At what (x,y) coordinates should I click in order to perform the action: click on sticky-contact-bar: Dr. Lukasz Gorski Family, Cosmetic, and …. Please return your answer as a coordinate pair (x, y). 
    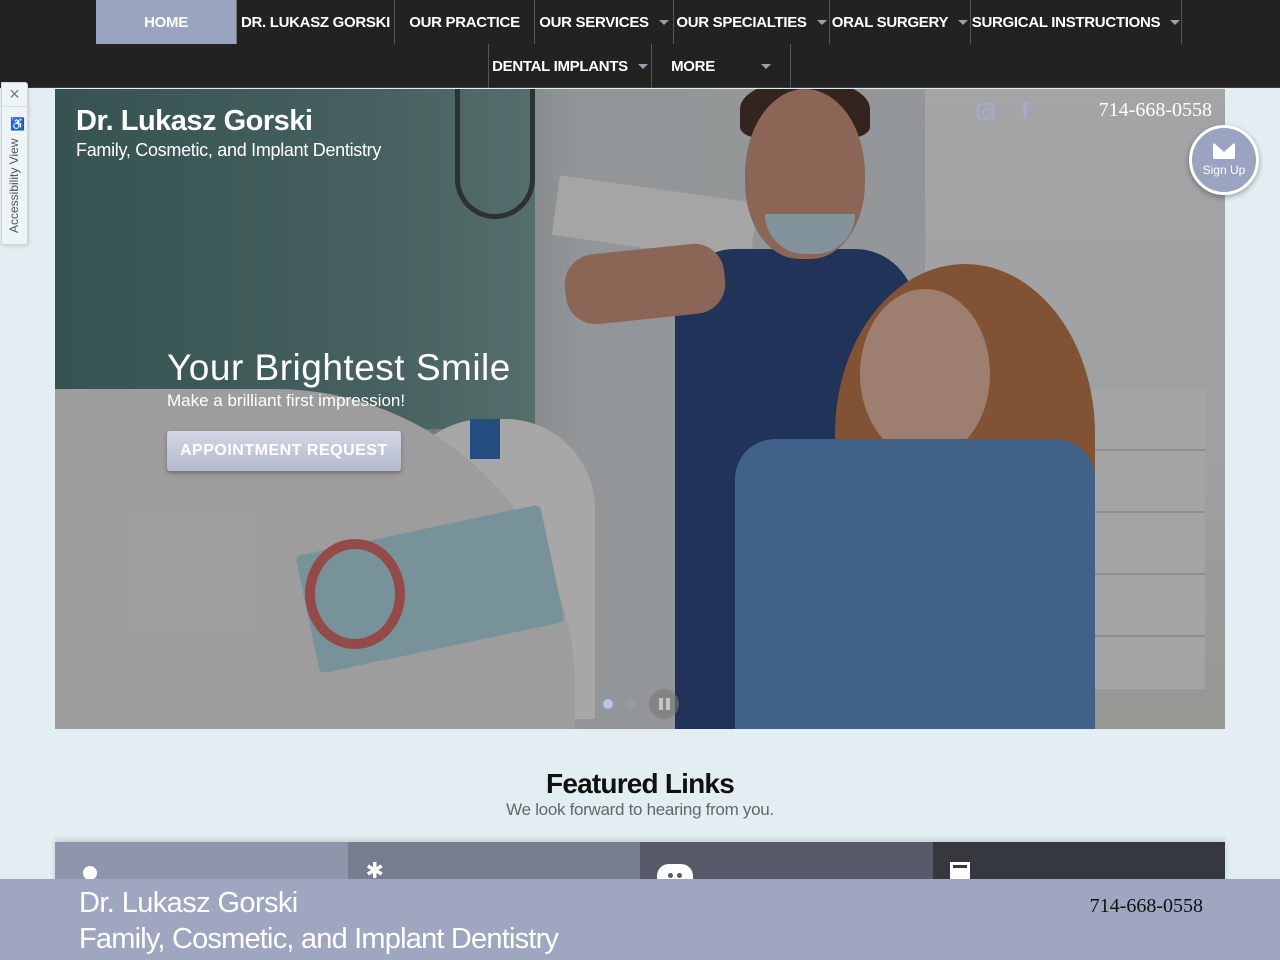
    Looking at the image, I should click on (640, 919).